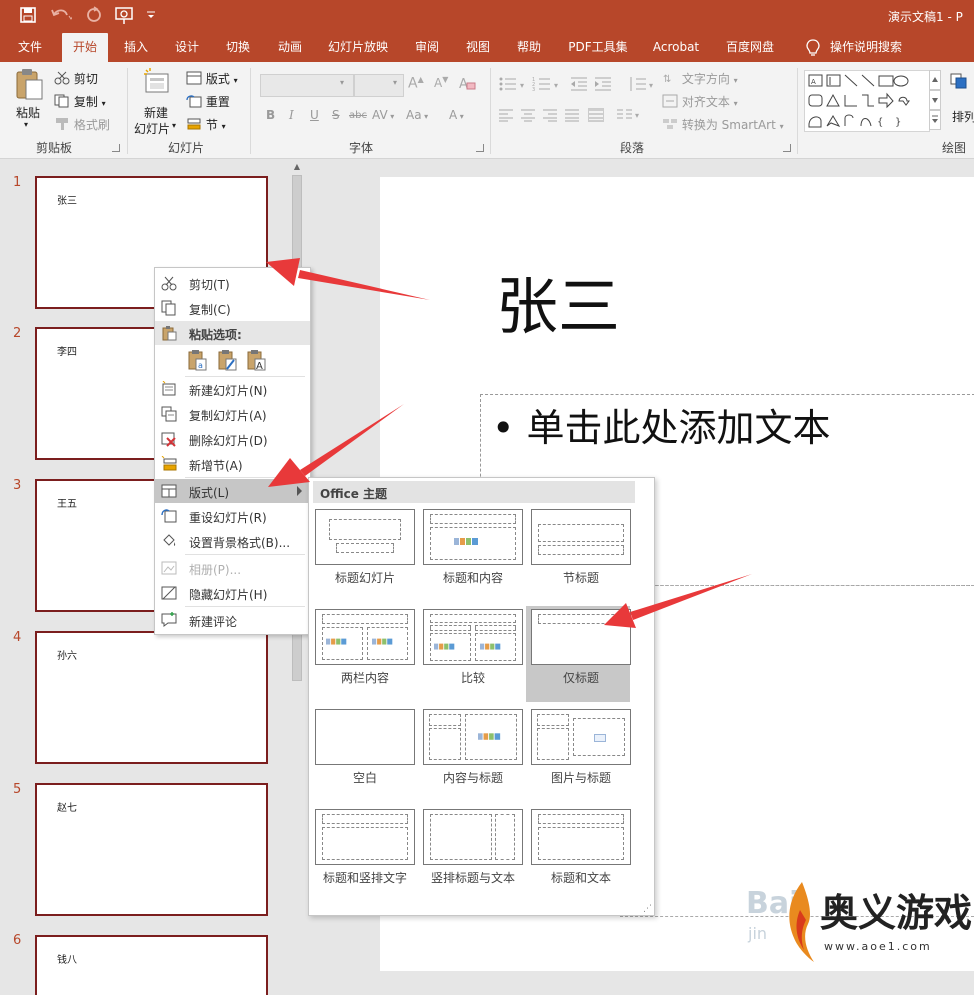 This screenshot has height=995, width=974. Describe the element at coordinates (700, 102) in the screenshot. I see `align-text-button: 对齐文本 ▾` at that location.